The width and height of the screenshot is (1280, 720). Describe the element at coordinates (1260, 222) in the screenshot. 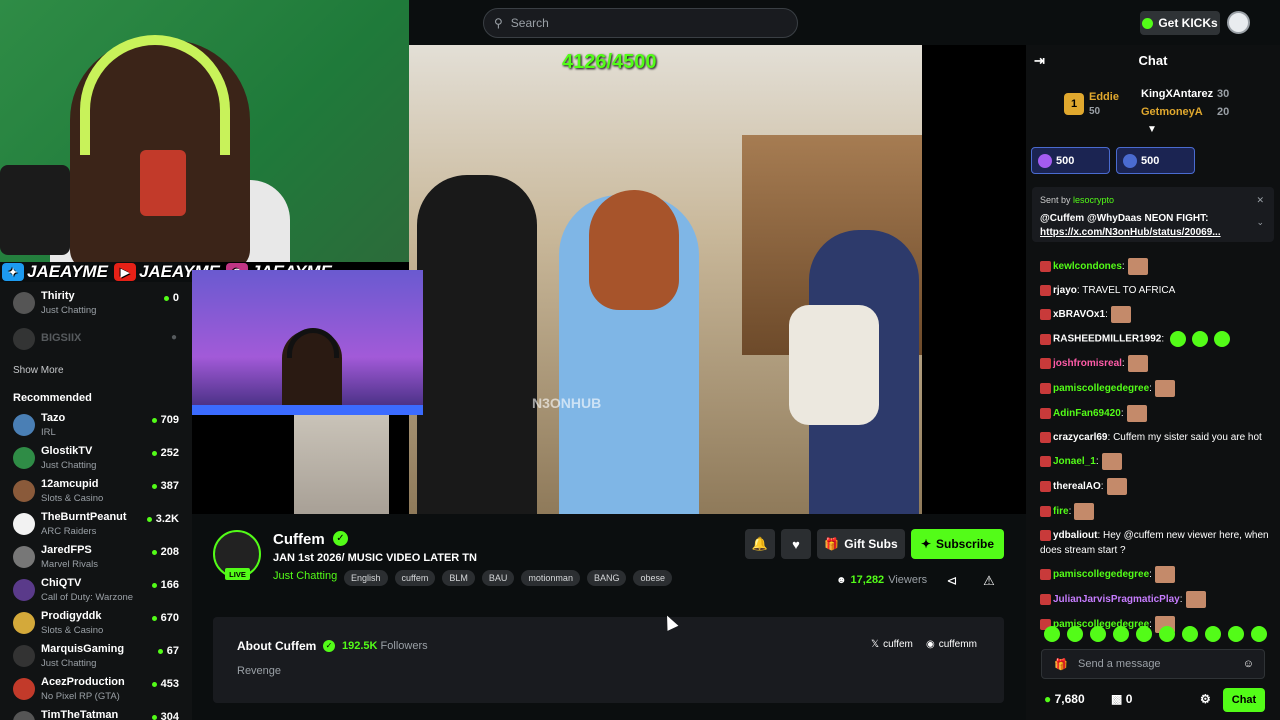

I see `chevron-down-icon: ⌄` at that location.